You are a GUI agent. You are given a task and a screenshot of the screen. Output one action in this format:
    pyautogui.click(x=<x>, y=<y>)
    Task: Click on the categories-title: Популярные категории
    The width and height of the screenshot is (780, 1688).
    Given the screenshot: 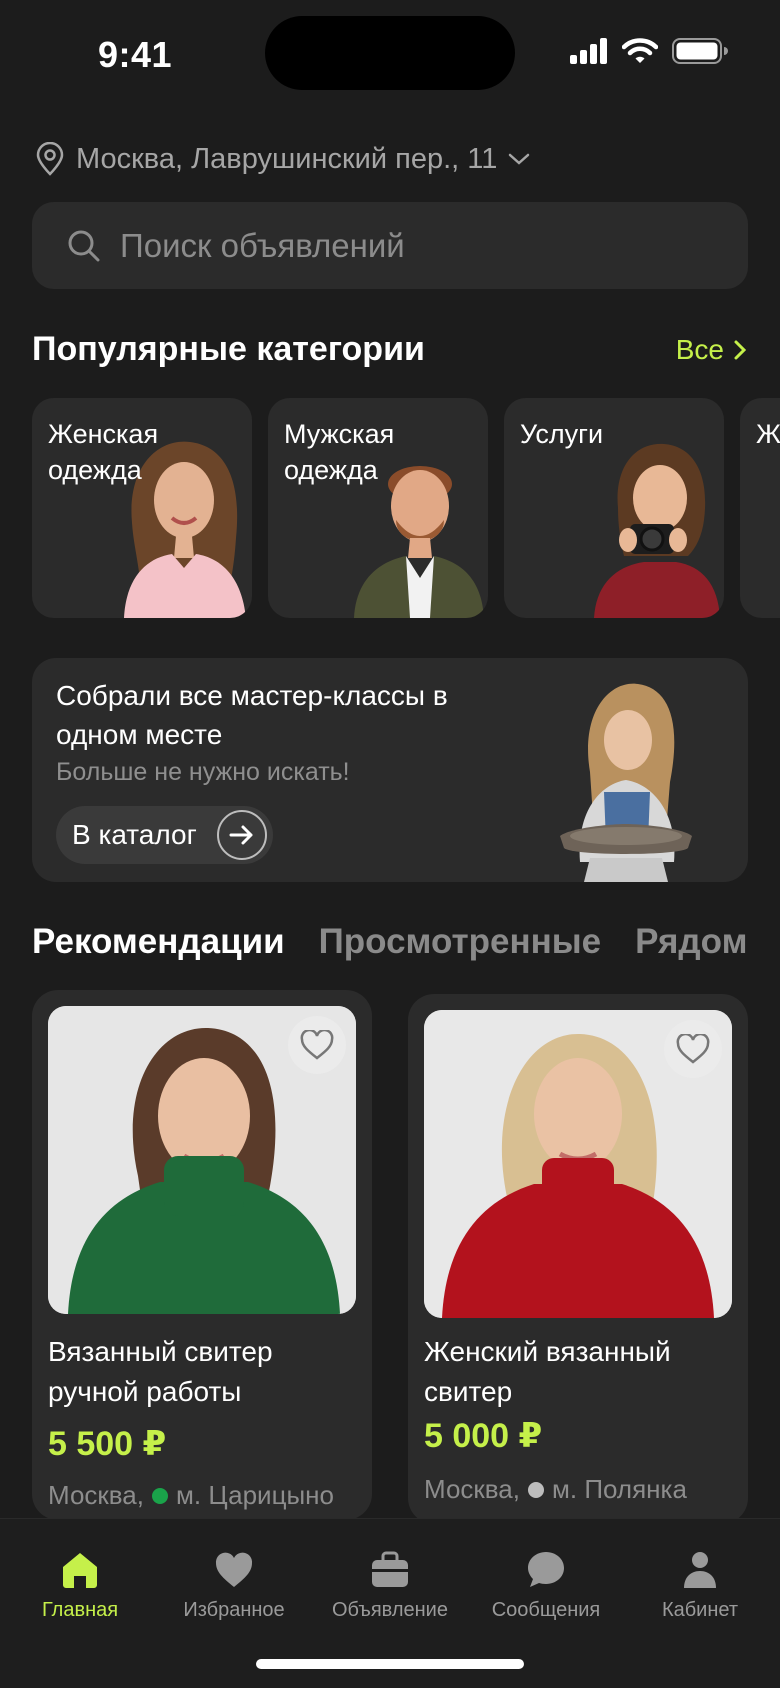 What is the action you would take?
    pyautogui.click(x=228, y=349)
    